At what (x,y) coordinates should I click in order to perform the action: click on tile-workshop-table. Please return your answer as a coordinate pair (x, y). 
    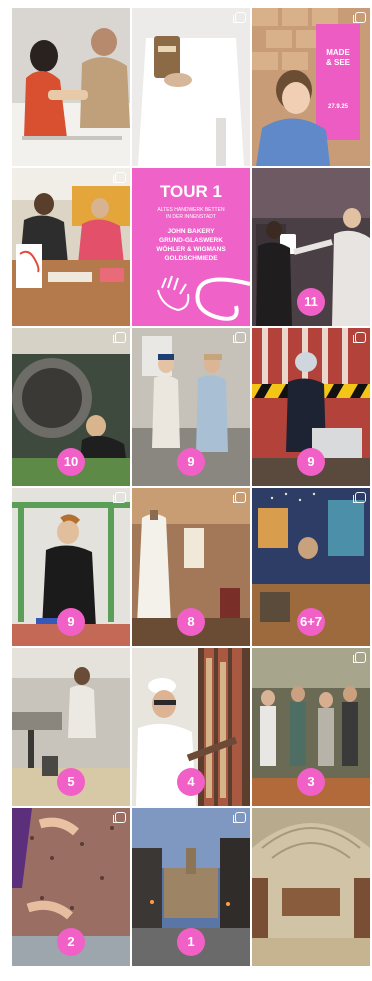
    Looking at the image, I should click on (71, 247).